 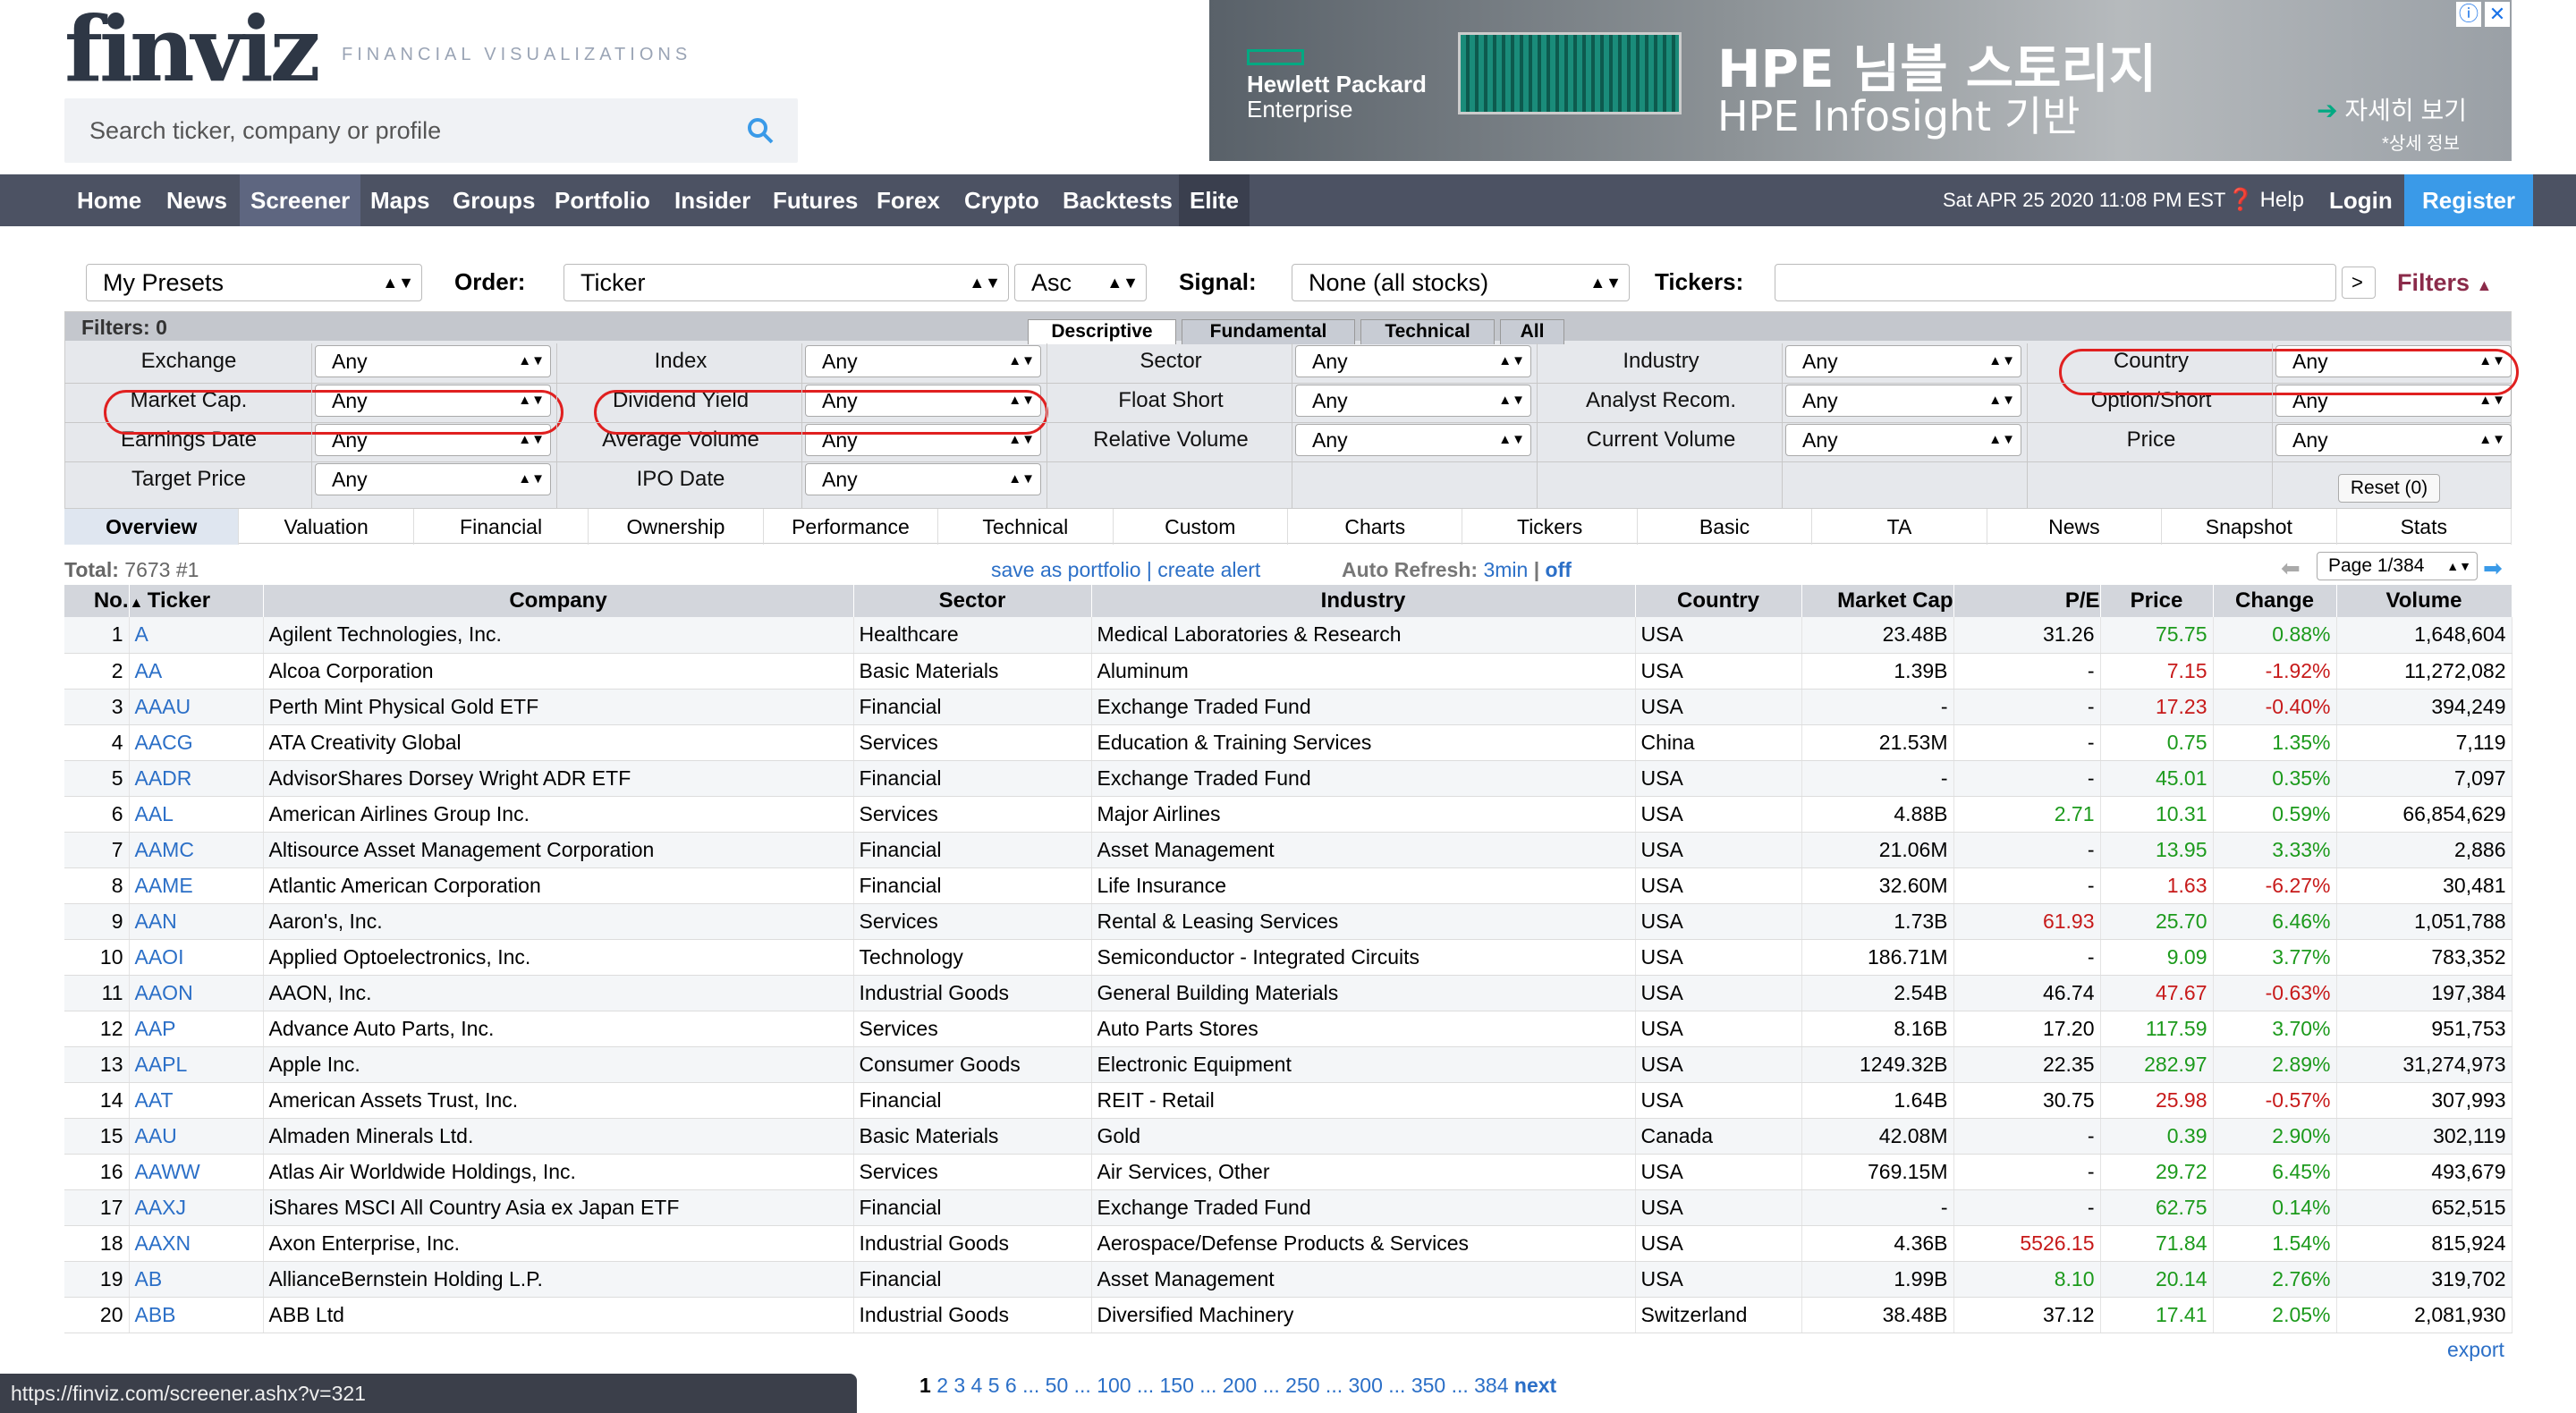 I want to click on search-icon, so click(x=760, y=130).